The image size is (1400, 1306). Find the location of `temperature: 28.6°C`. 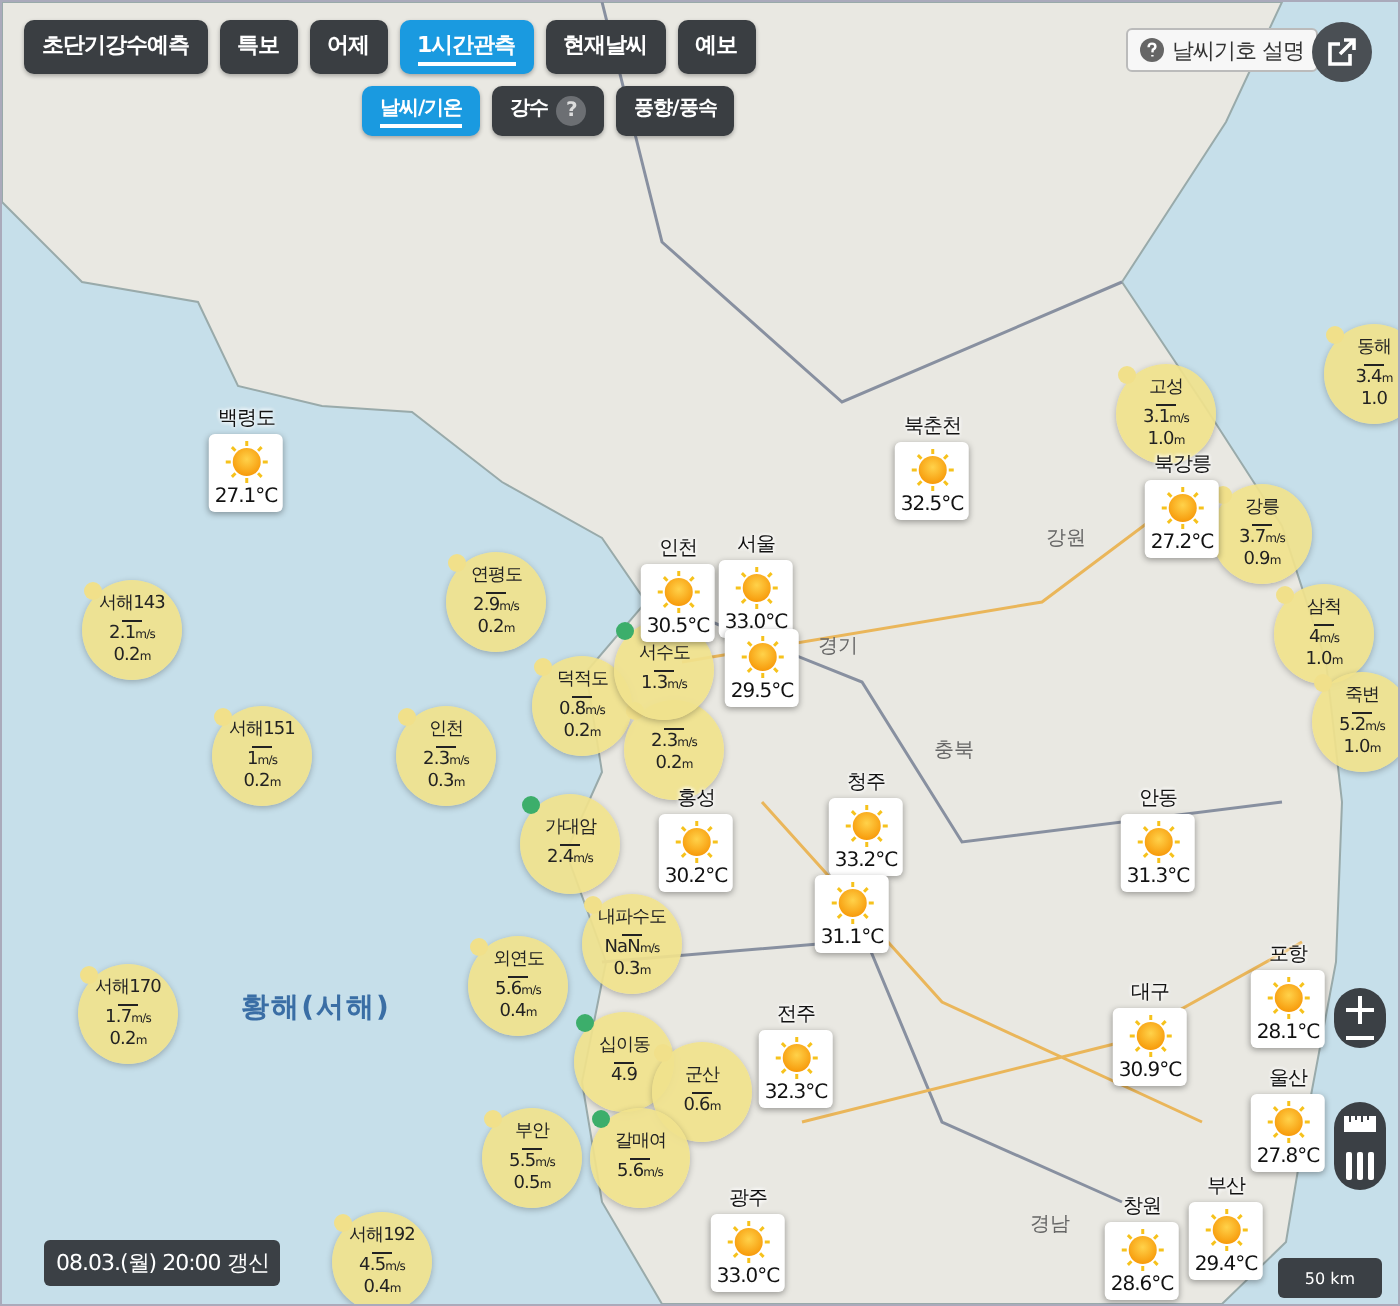

temperature: 28.6°C is located at coordinates (1142, 1285).